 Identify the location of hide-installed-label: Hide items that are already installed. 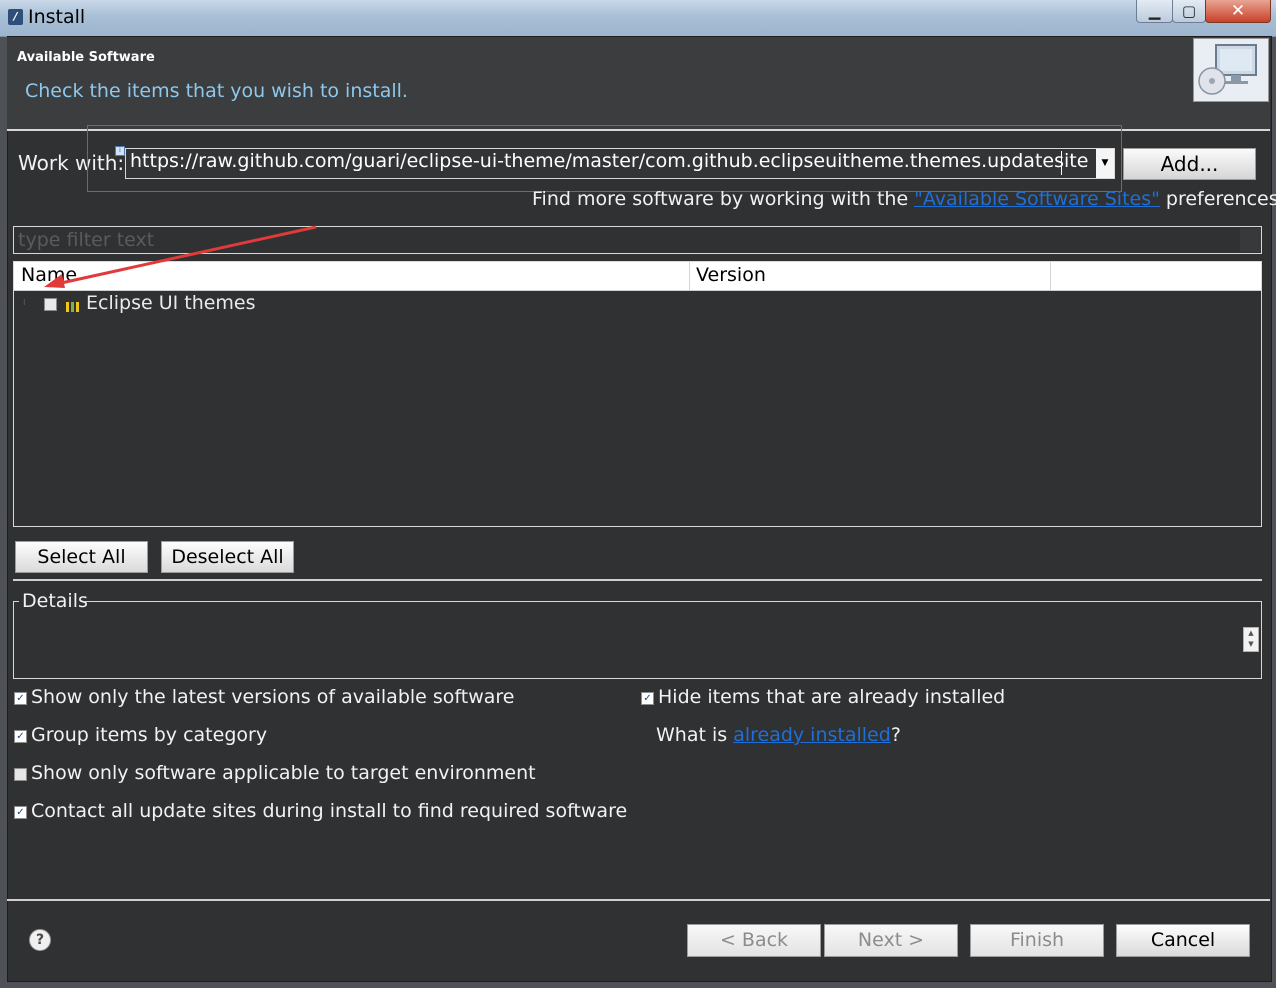
(831, 697).